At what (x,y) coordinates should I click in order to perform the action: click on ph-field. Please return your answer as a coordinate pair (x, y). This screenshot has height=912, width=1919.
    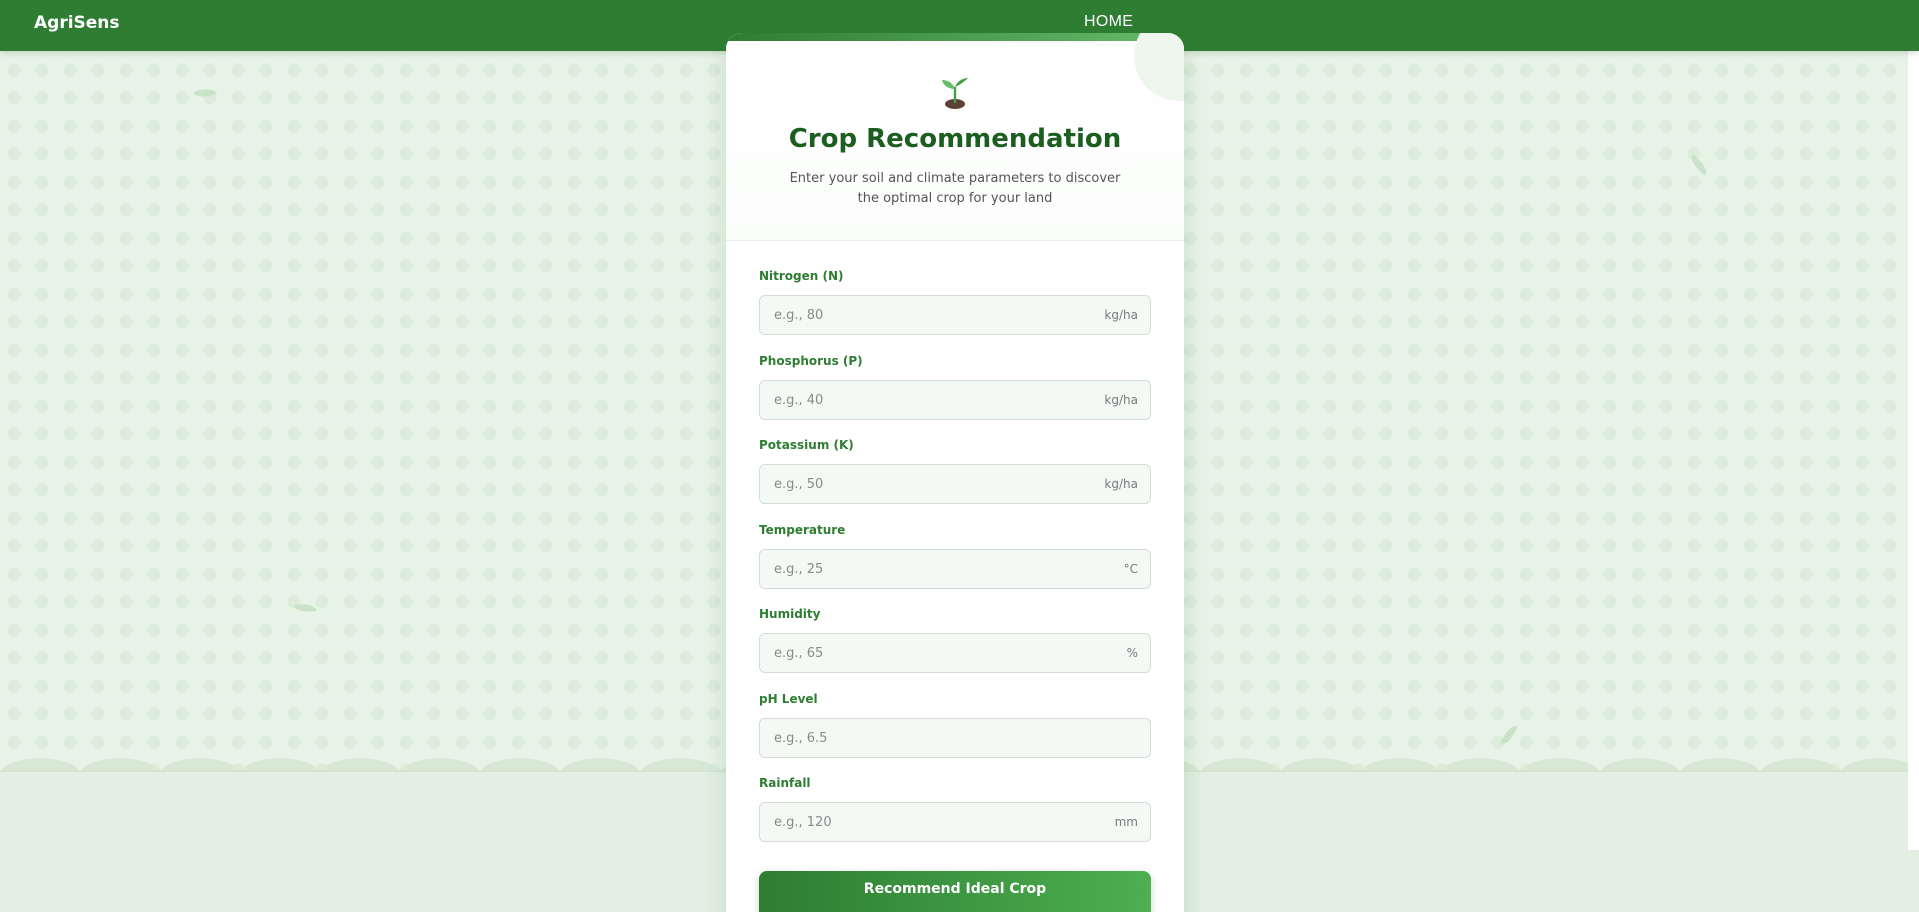
    Looking at the image, I should click on (955, 738).